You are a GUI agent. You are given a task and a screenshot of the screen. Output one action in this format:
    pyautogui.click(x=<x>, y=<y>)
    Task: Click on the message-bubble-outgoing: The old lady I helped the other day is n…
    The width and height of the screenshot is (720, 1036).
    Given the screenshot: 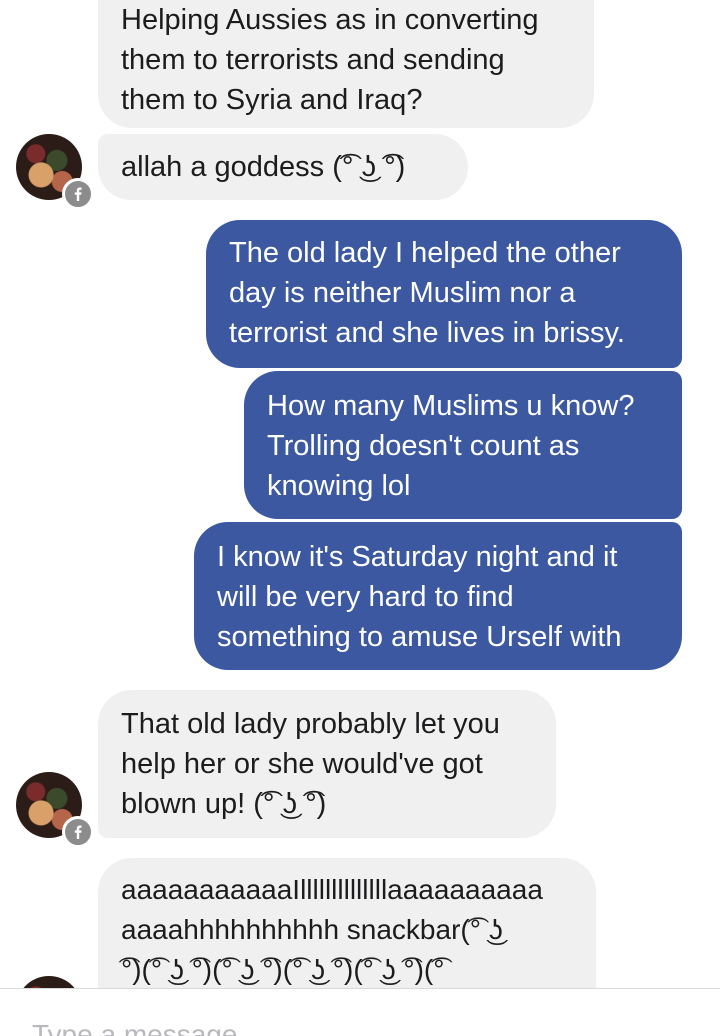 What is the action you would take?
    pyautogui.click(x=444, y=294)
    